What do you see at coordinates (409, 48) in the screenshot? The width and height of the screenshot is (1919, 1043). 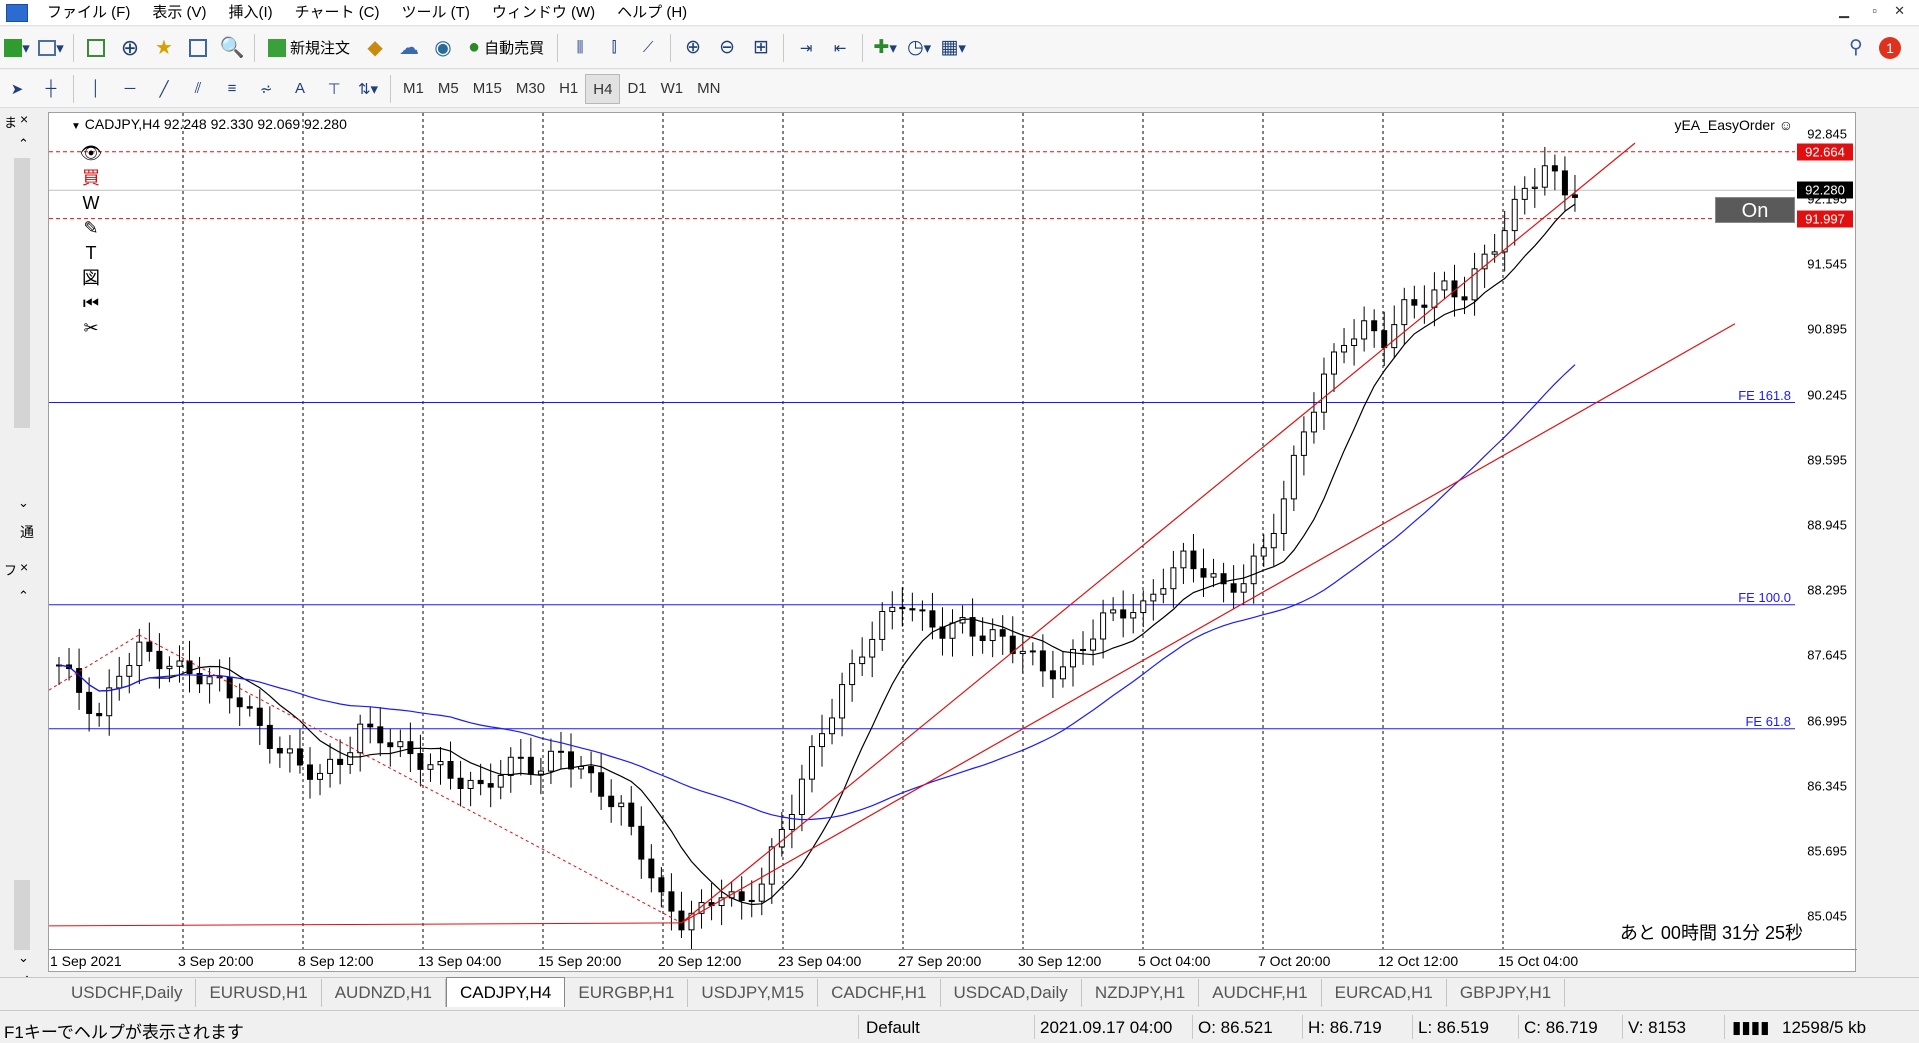 I see `signals-button: ☁` at bounding box center [409, 48].